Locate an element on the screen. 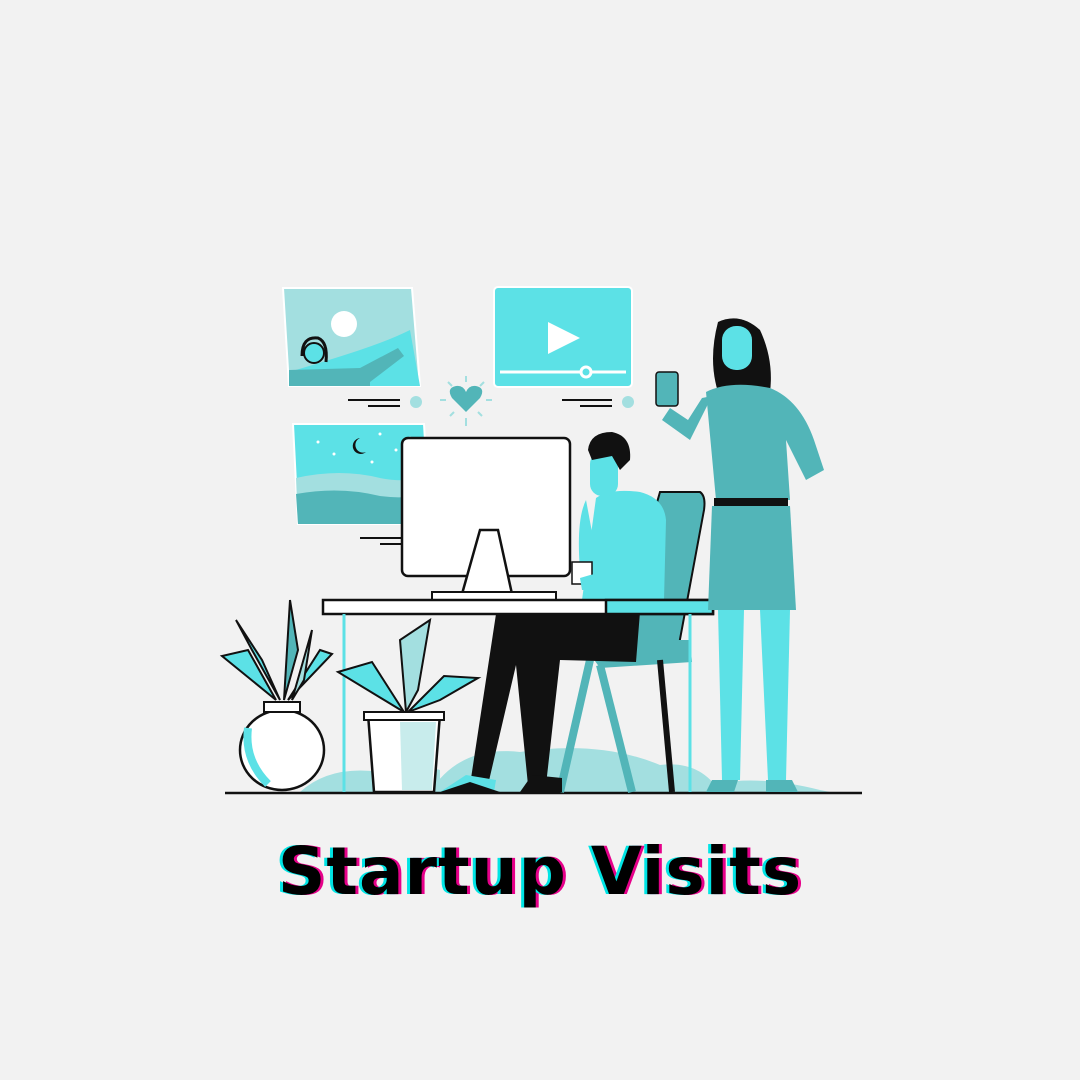 This screenshot has width=1080, height=1080. desktop-monitor is located at coordinates (486, 518).